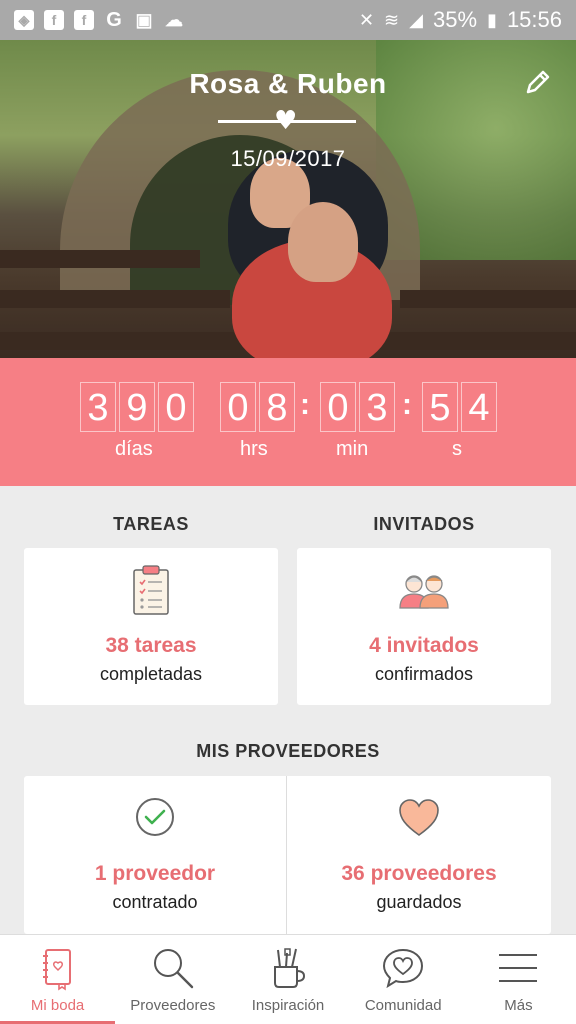 The width and height of the screenshot is (576, 1024). What do you see at coordinates (176, 407) in the screenshot?
I see `days-digit: 0` at bounding box center [176, 407].